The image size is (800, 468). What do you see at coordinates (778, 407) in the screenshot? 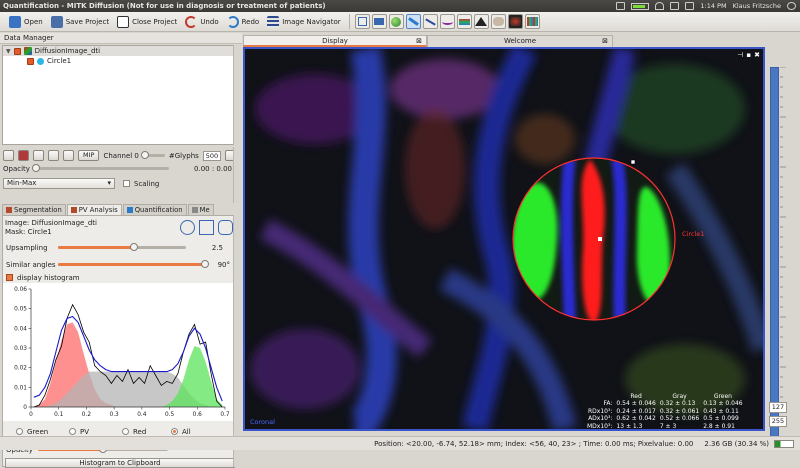
I see `level-input: 127` at bounding box center [778, 407].